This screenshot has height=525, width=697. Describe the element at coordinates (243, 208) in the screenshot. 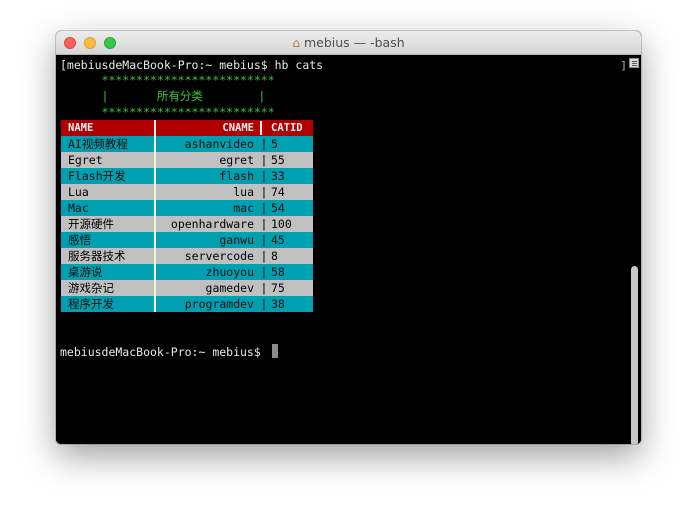

I see `cell-cname: mac` at that location.